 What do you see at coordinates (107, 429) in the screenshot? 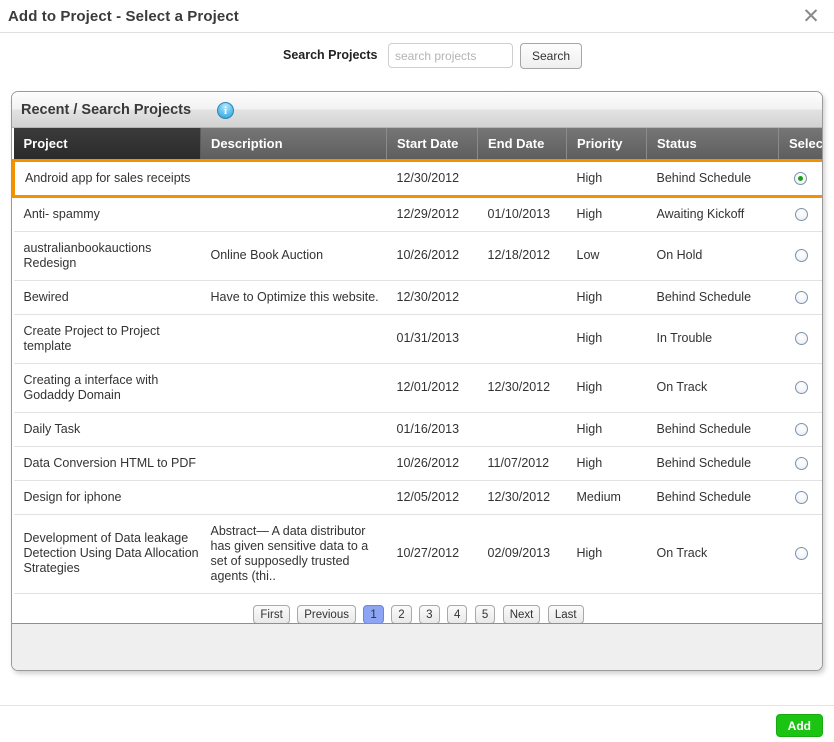
I see `cell-project: Daily Task` at bounding box center [107, 429].